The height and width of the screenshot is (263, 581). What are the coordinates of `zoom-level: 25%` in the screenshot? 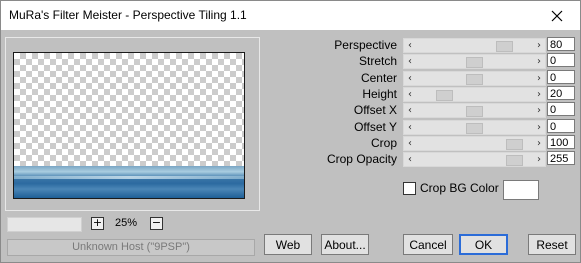 It's located at (126, 223).